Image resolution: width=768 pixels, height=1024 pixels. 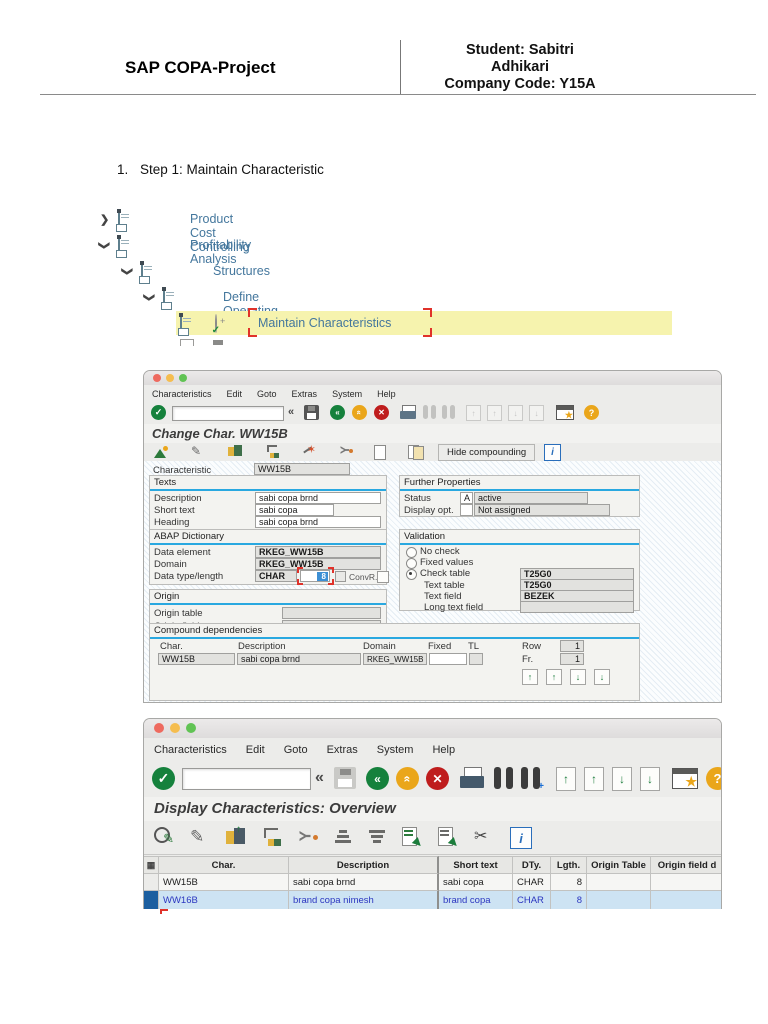 I want to click on select-all-icon: ▦, so click(x=151, y=865).